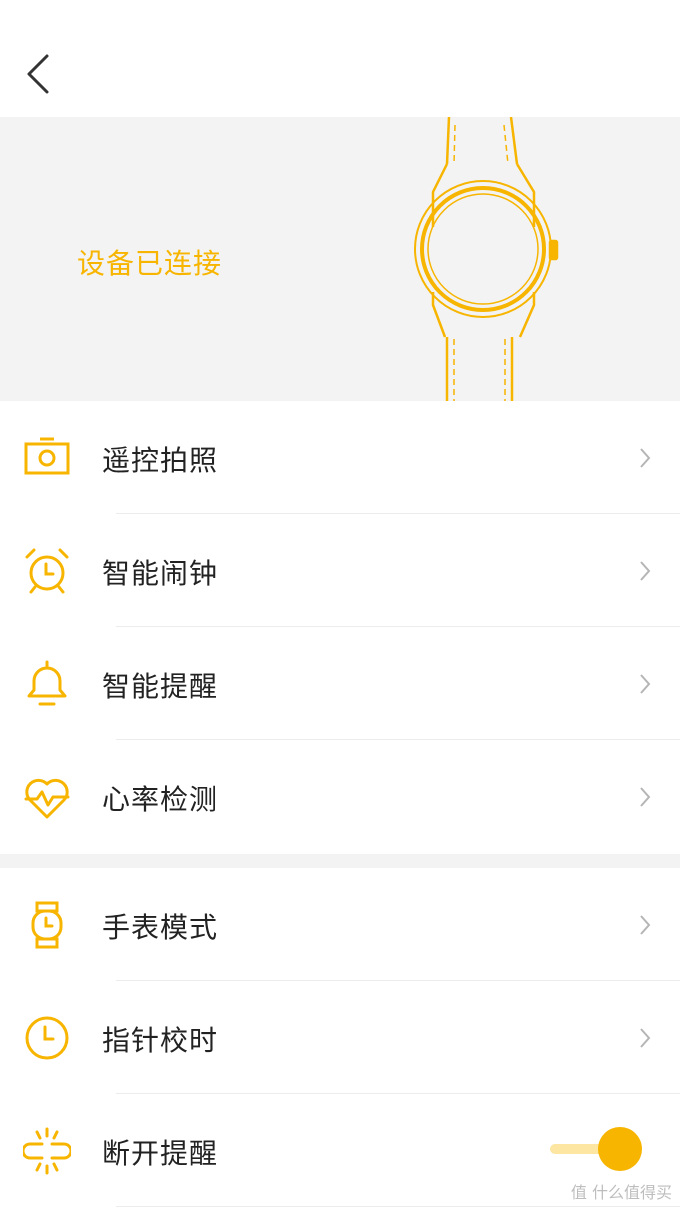 The width and height of the screenshot is (680, 1209). What do you see at coordinates (160, 573) in the screenshot?
I see `list-item-label: 智能闹钟` at bounding box center [160, 573].